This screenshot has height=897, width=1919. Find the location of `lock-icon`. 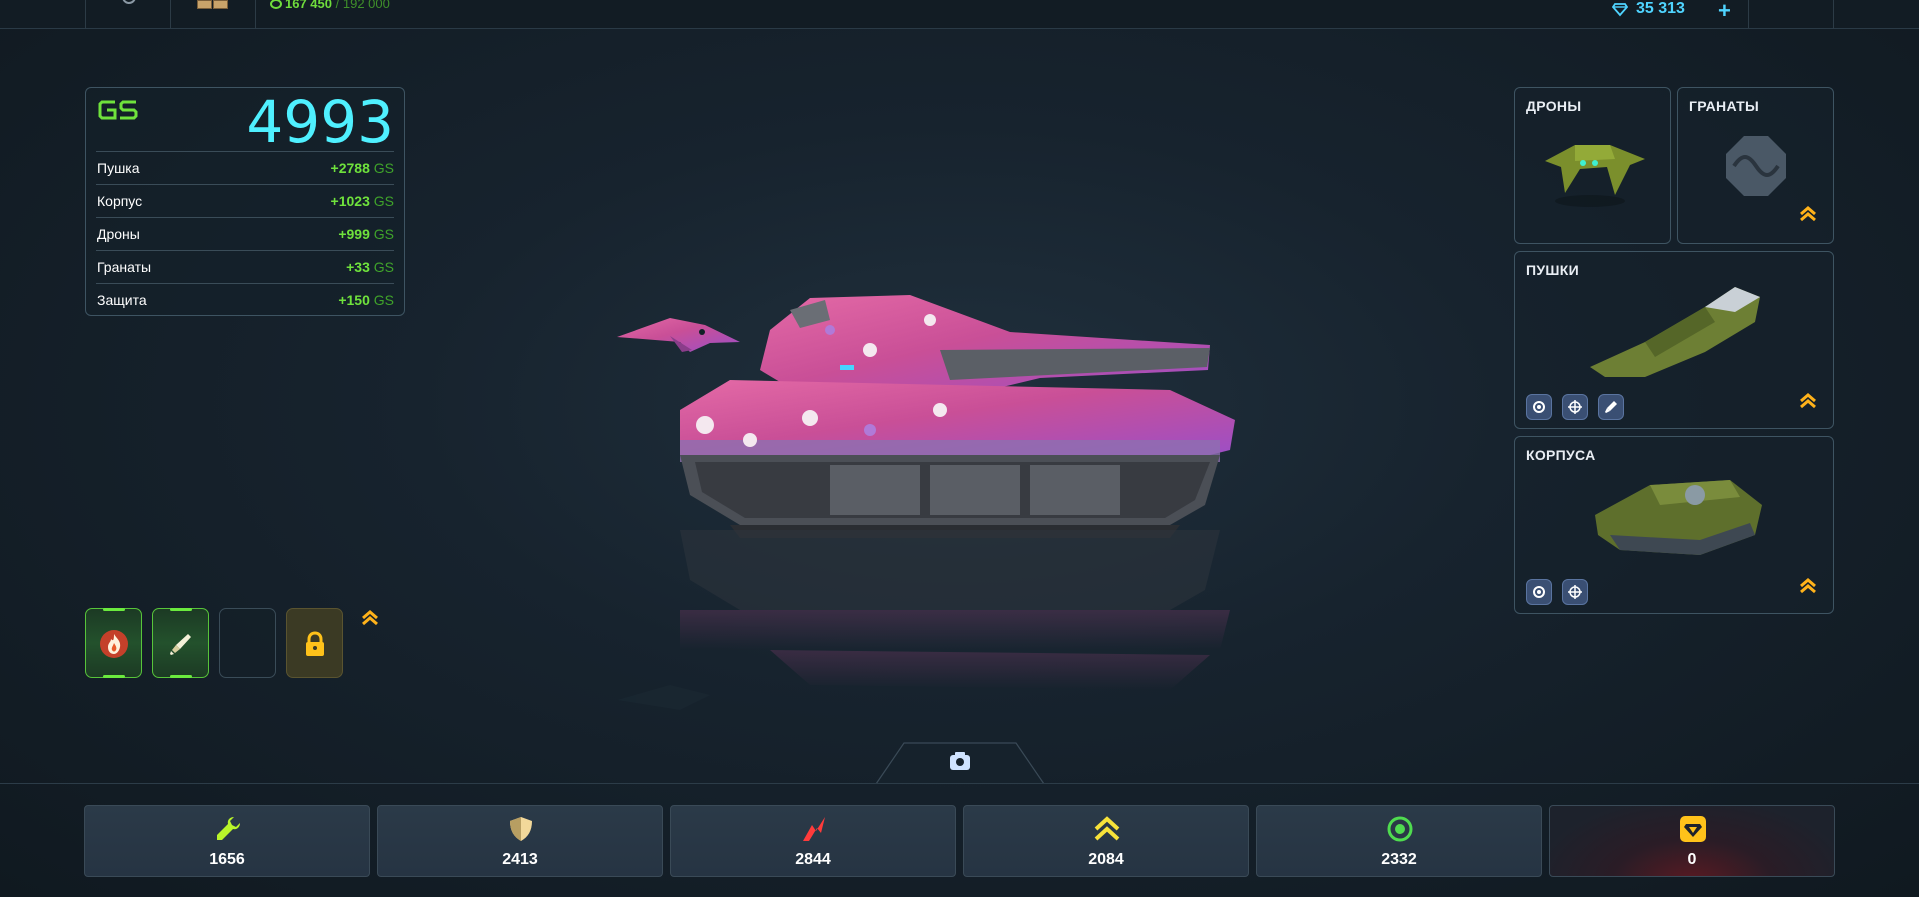

lock-icon is located at coordinates (315, 643).